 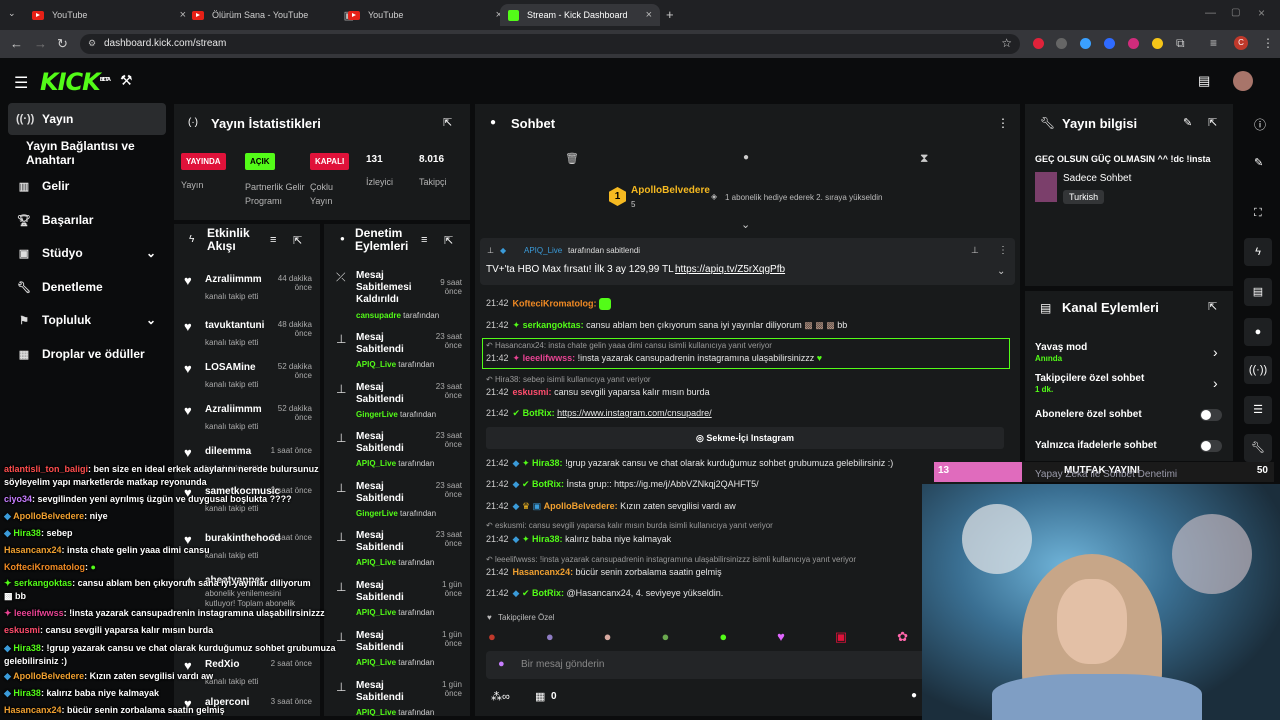 I want to click on quick-action-button: ☰, so click(x=1258, y=410).